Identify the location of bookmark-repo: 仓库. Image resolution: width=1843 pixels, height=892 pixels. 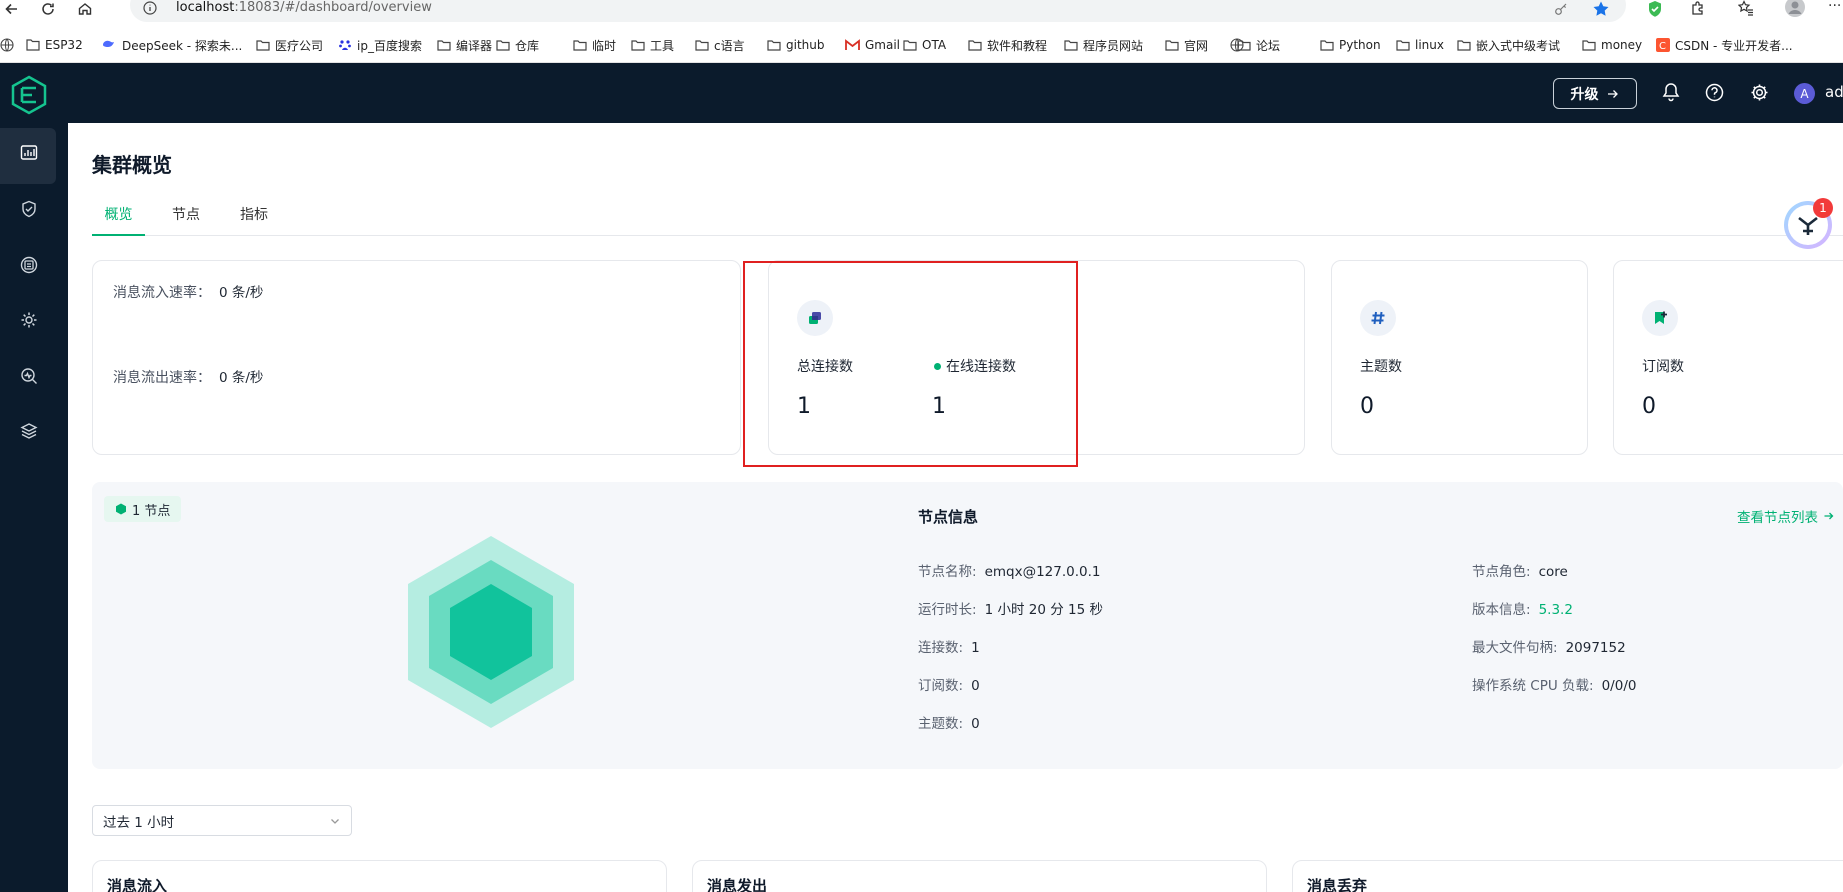
(517, 45).